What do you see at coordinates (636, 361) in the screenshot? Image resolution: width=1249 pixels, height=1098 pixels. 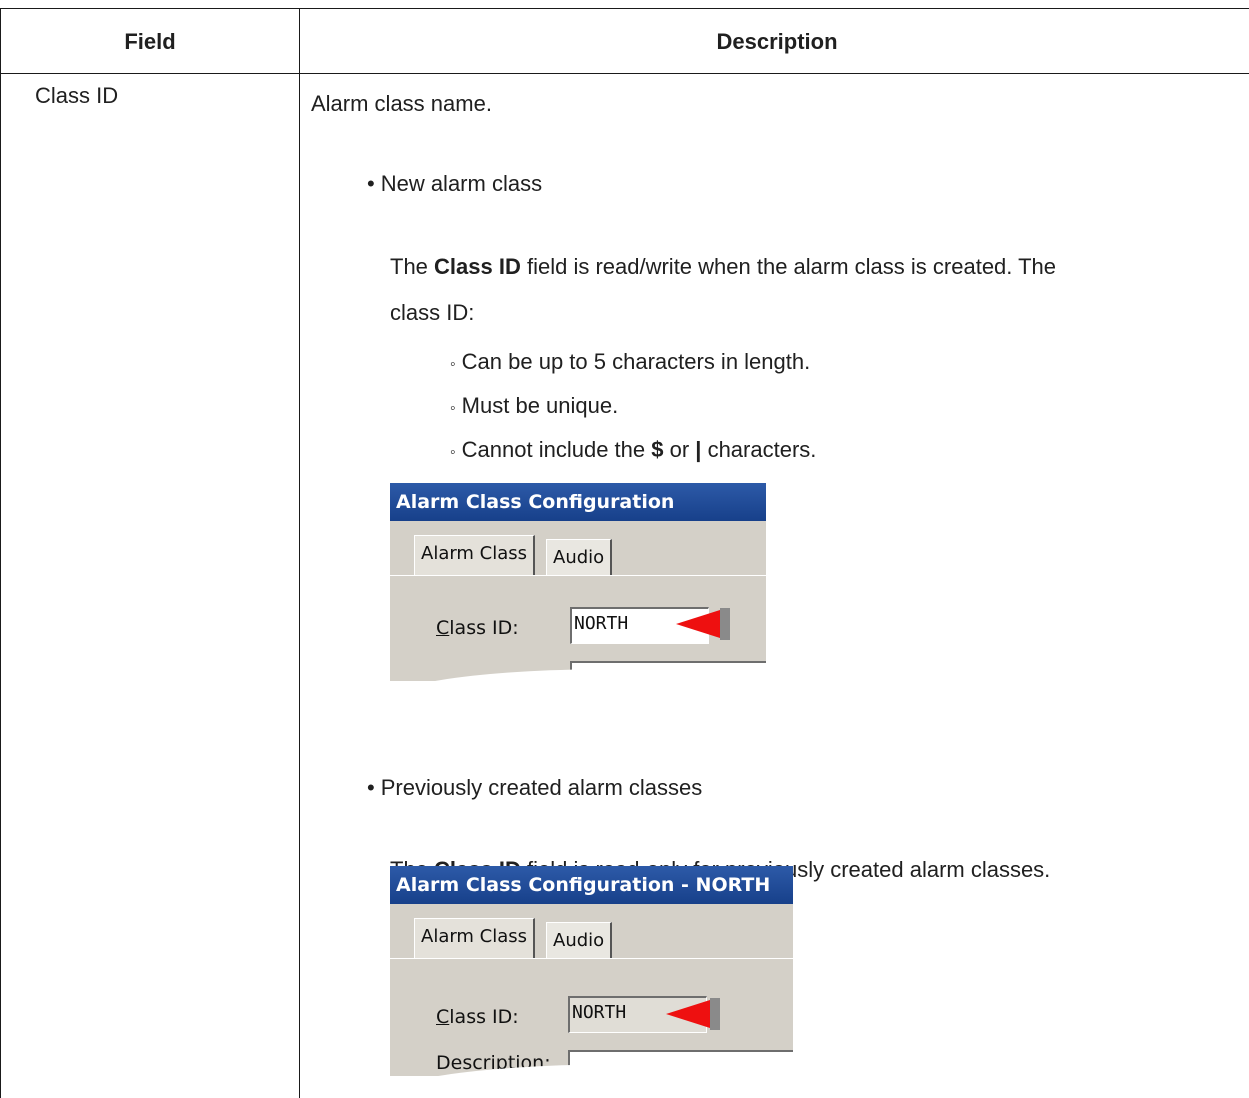 I see `rule-text: Can be up to 5 characters in length.` at bounding box center [636, 361].